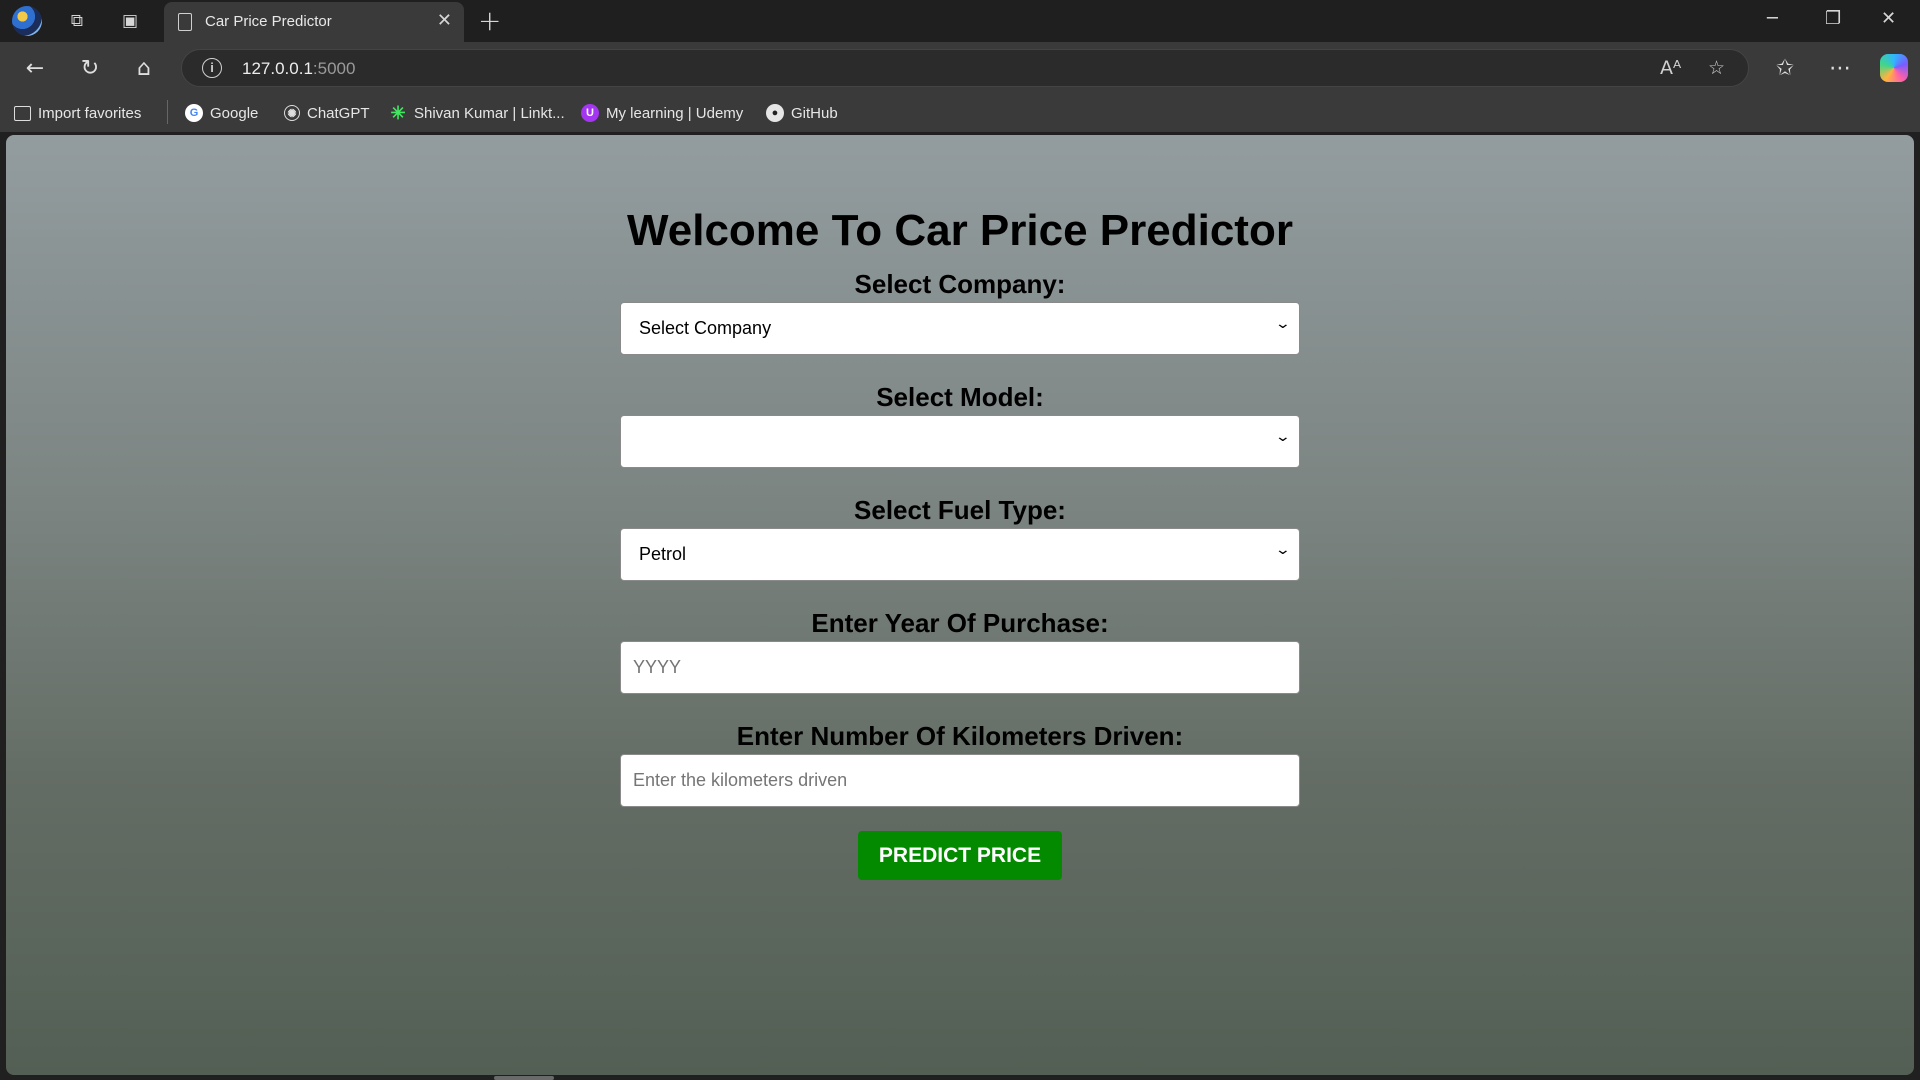  Describe the element at coordinates (194, 113) in the screenshot. I see `google-icon: G` at that location.